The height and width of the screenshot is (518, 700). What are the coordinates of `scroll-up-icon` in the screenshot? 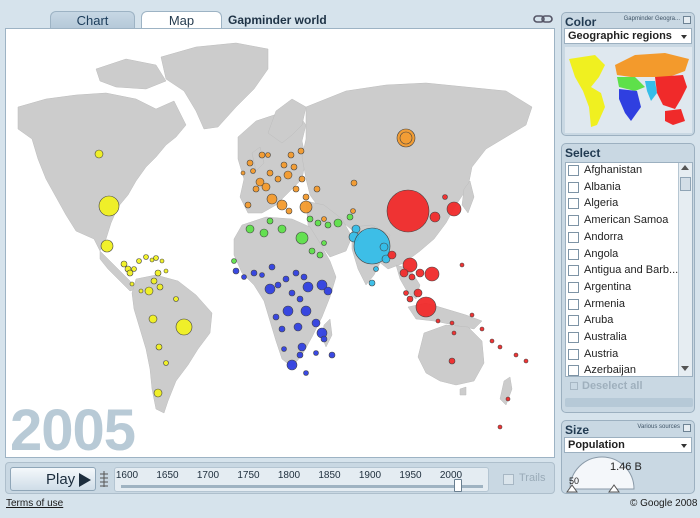 It's located at (685, 167).